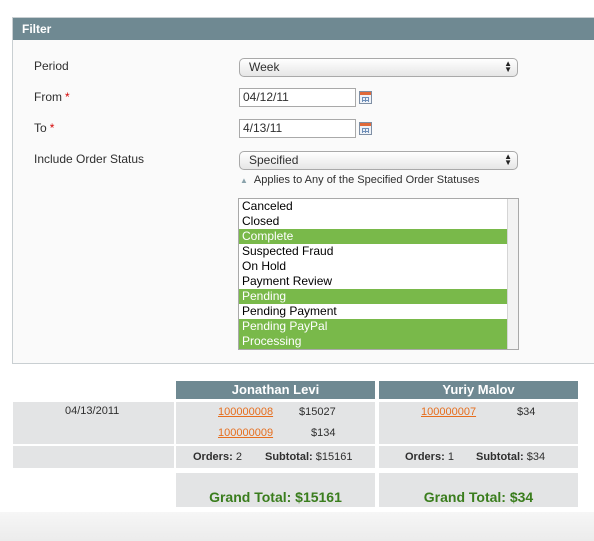 Image resolution: width=594 pixels, height=541 pixels. Describe the element at coordinates (92, 411) in the screenshot. I see `report-date: 04/13/2011` at that location.